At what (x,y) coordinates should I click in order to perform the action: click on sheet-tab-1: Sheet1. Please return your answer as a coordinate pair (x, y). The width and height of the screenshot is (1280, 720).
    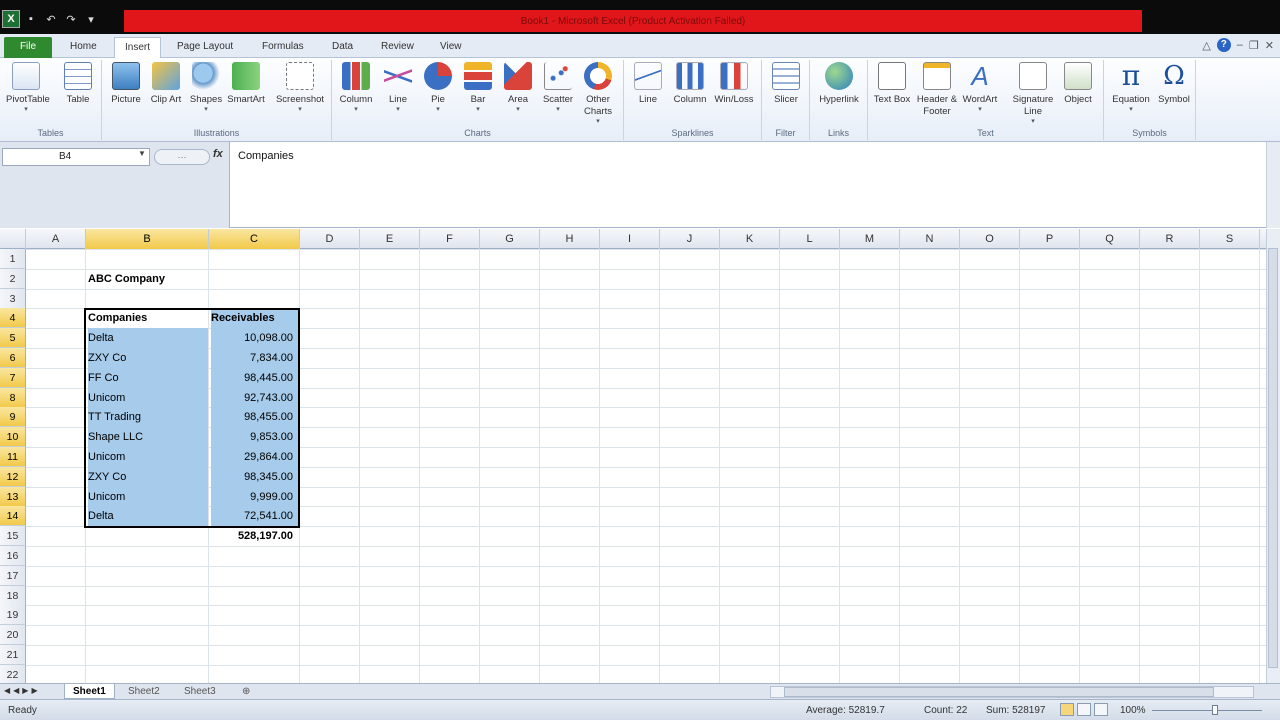
    Looking at the image, I should click on (89, 691).